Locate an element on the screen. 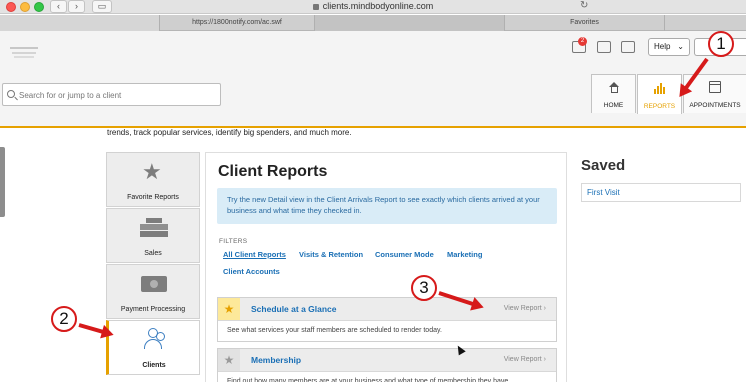 This screenshot has height=382, width=746. filter-marketing: Marketing is located at coordinates (464, 254).